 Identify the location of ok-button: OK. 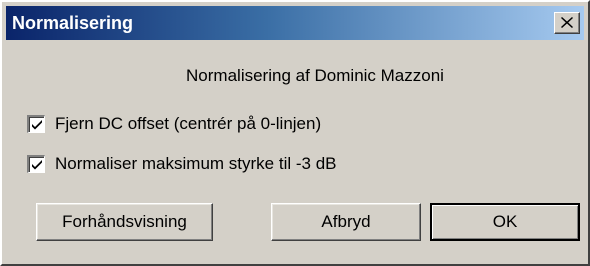
(505, 222).